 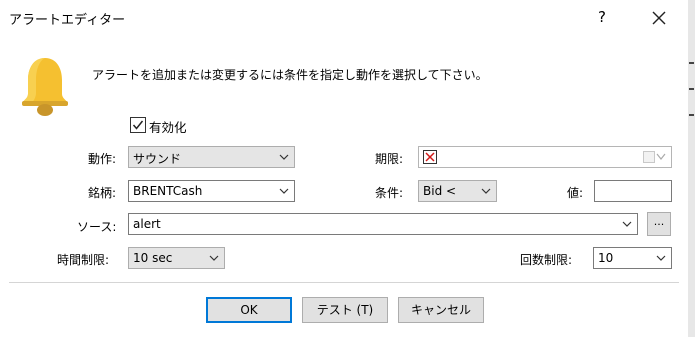 What do you see at coordinates (211, 191) in the screenshot?
I see `symbol-select: BRENTCash` at bounding box center [211, 191].